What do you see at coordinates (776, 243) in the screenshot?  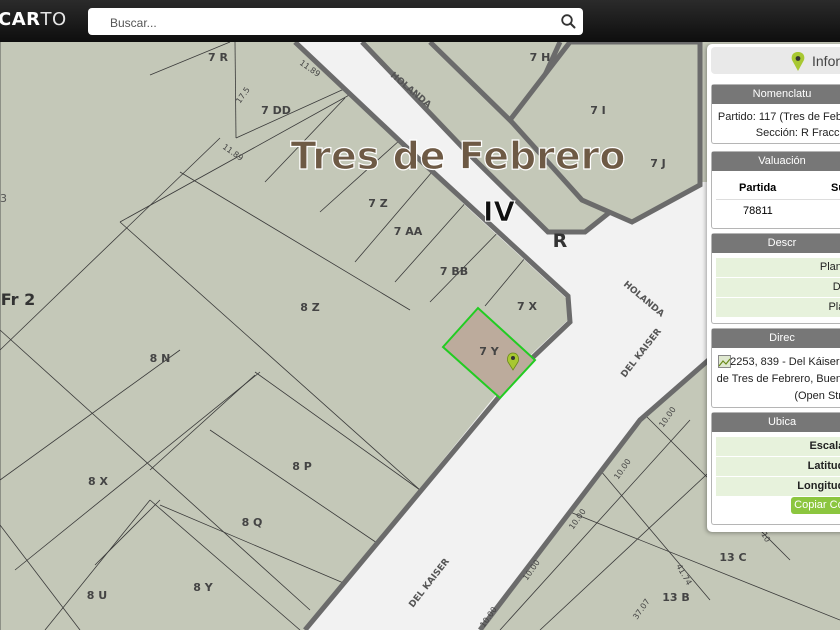 I see `descripcion-header: Descr` at bounding box center [776, 243].